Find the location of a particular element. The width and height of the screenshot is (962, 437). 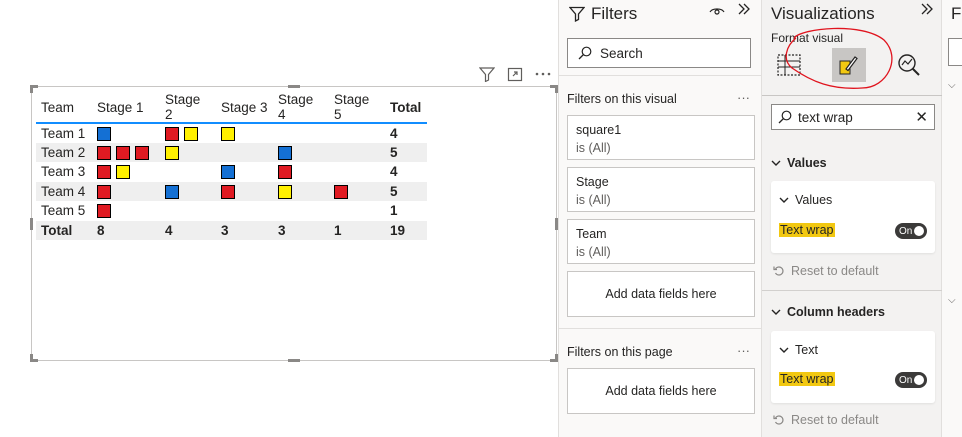

row-header-team: Team 5 is located at coordinates (64, 211).